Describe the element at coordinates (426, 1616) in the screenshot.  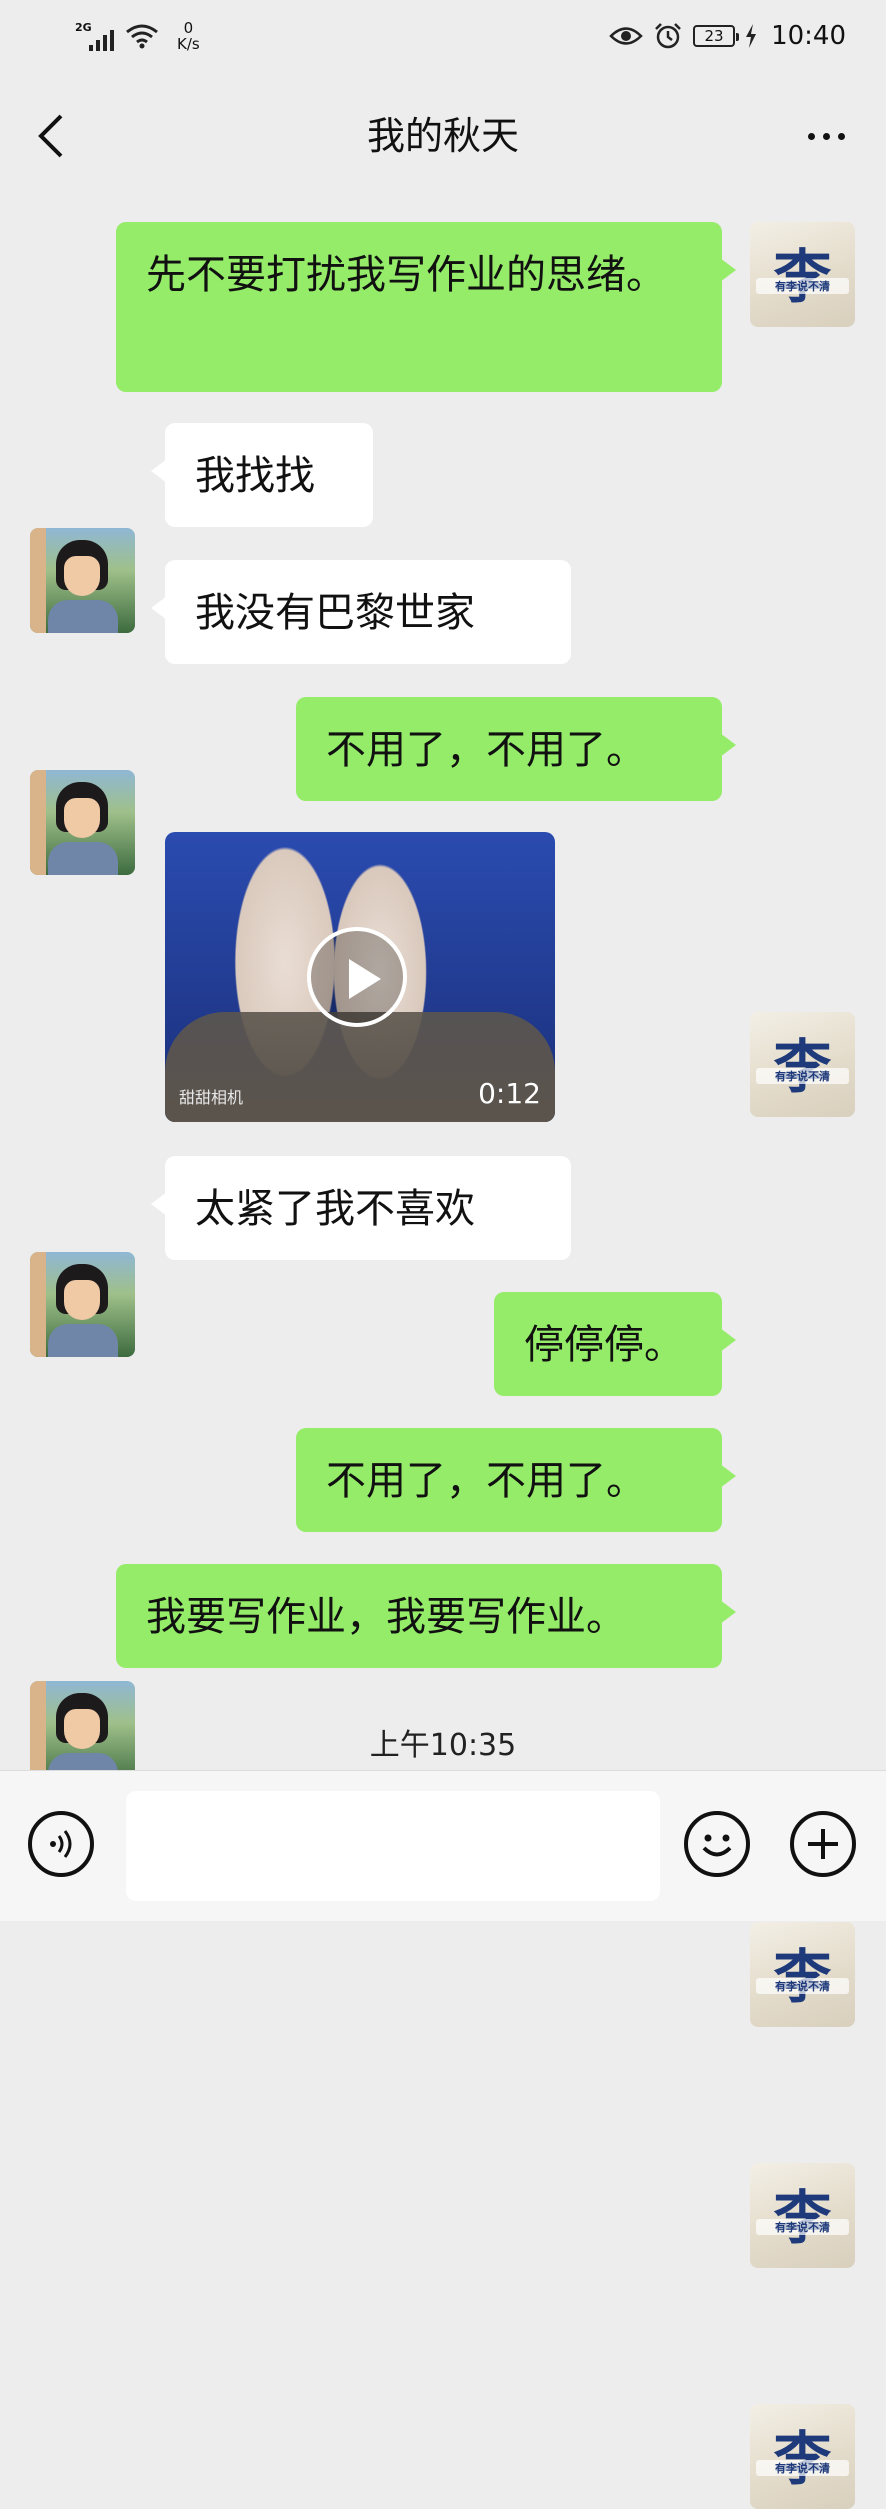
I see `message-bubble-self: 我要写作业，我要写作业。` at that location.